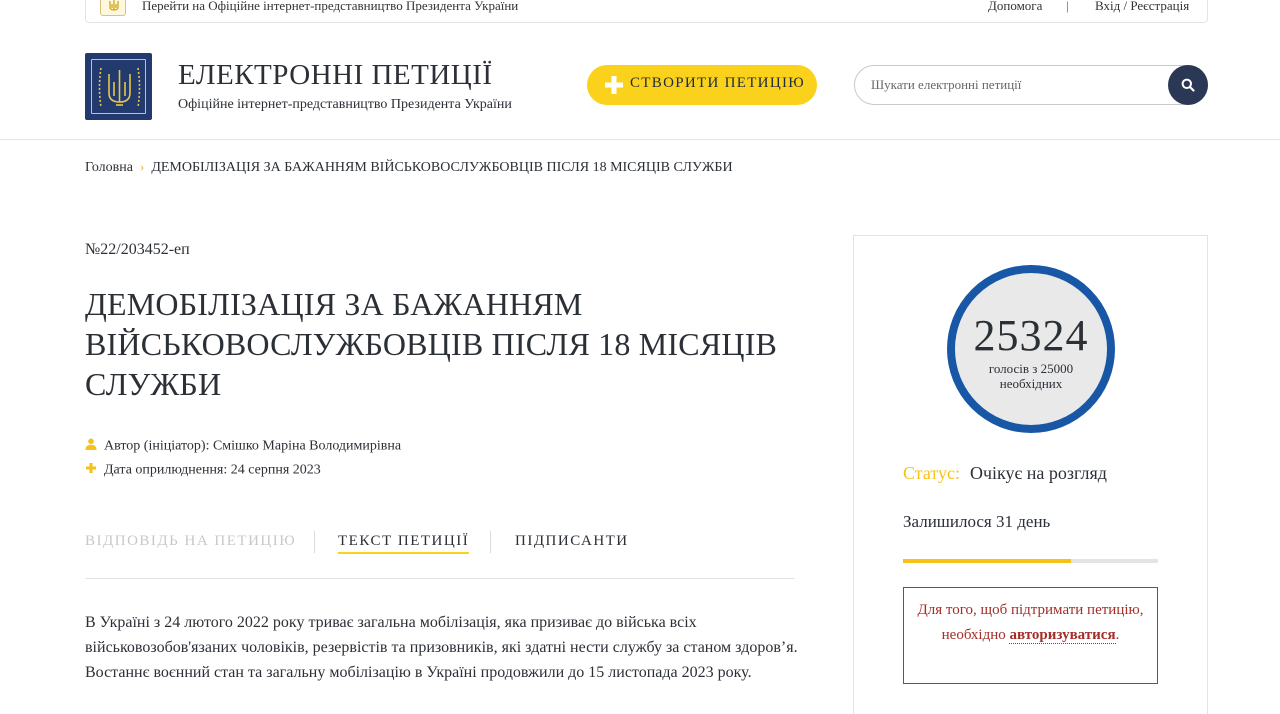  What do you see at coordinates (109, 167) in the screenshot?
I see `breadcrumb-home-link: Головна` at bounding box center [109, 167].